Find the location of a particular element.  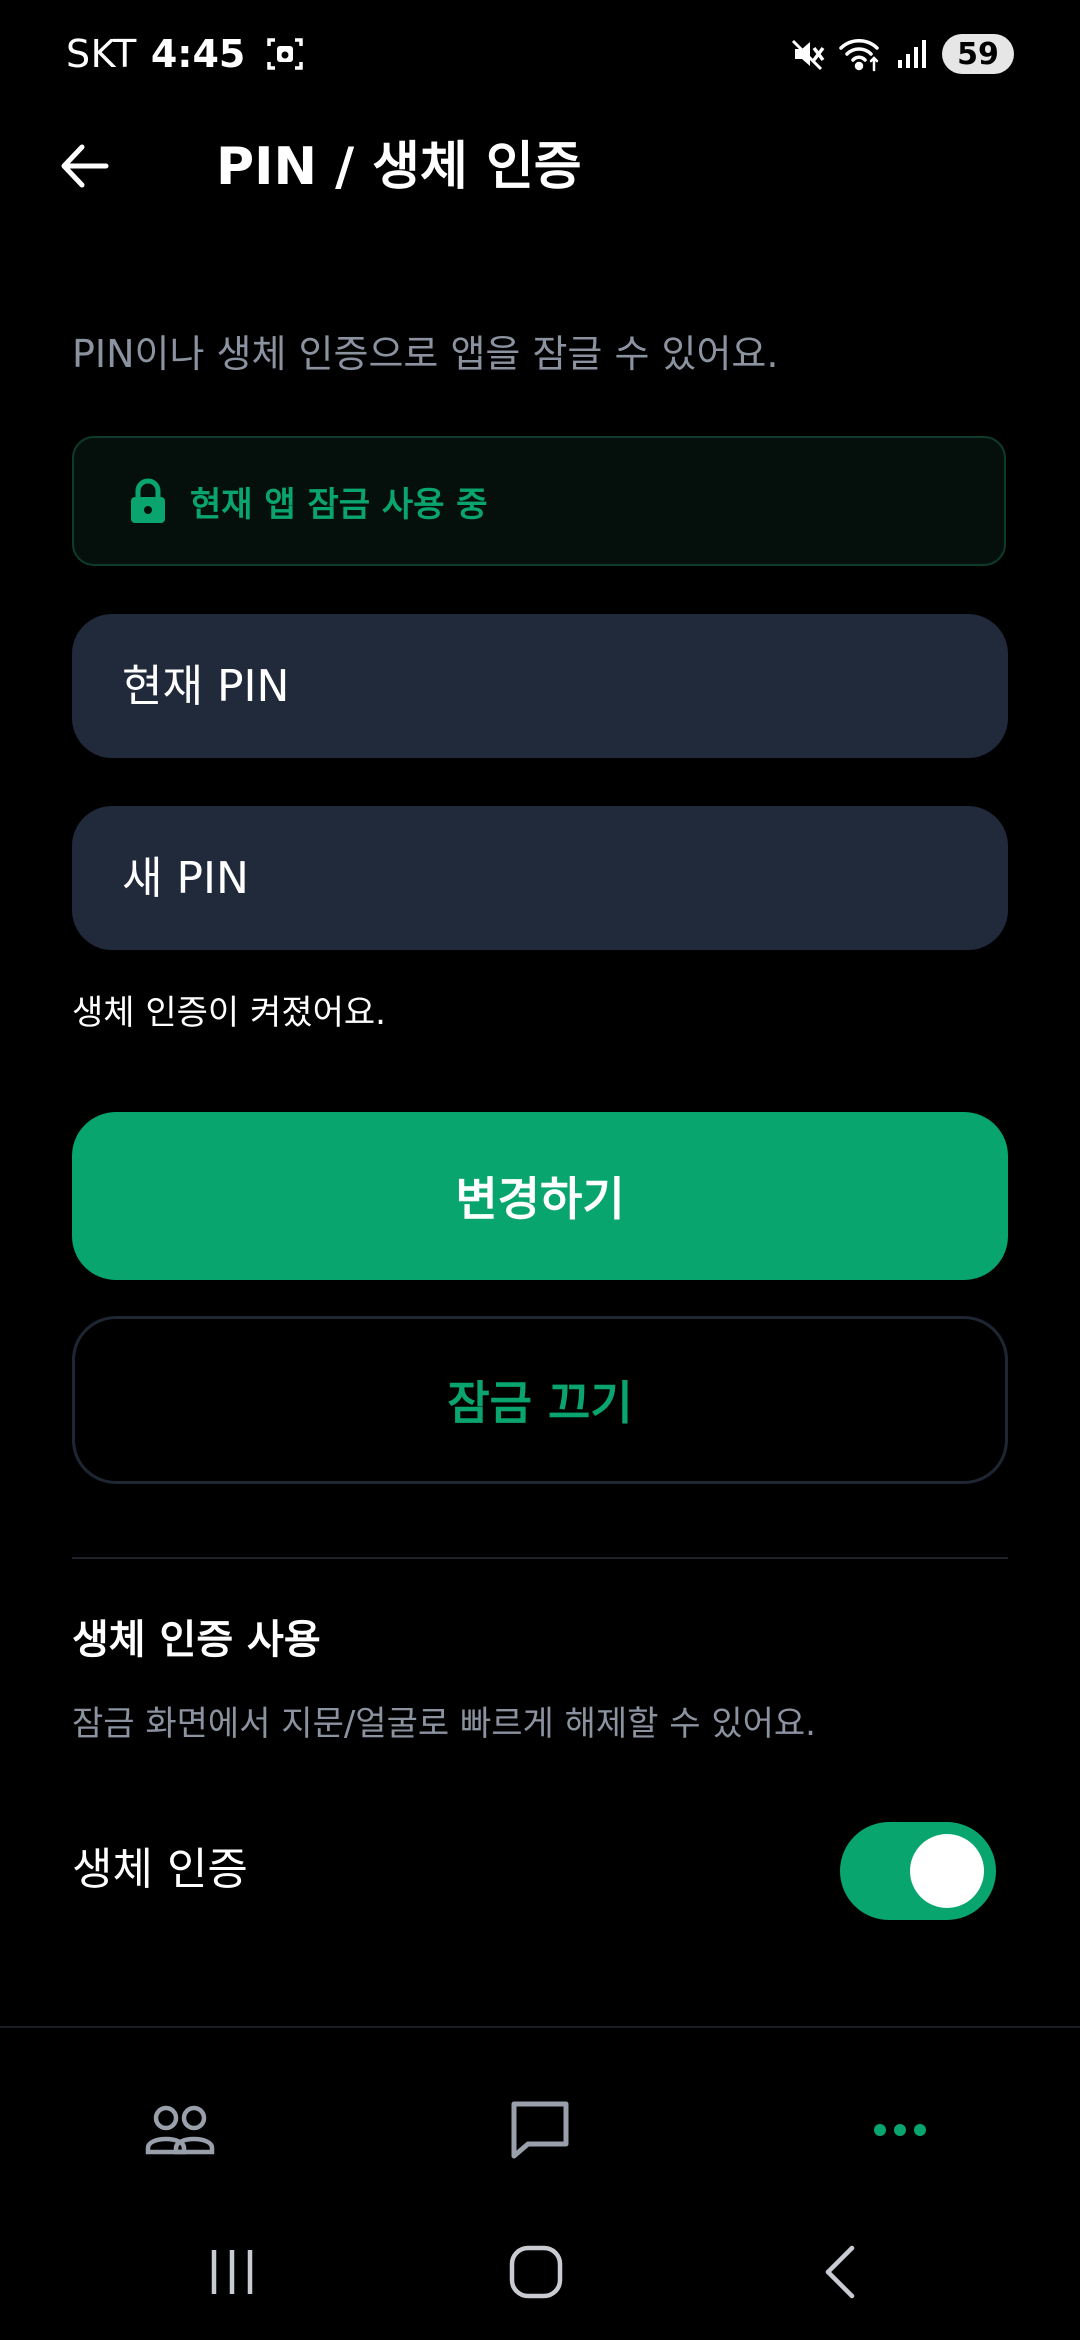

back-button is located at coordinates (84, 166).